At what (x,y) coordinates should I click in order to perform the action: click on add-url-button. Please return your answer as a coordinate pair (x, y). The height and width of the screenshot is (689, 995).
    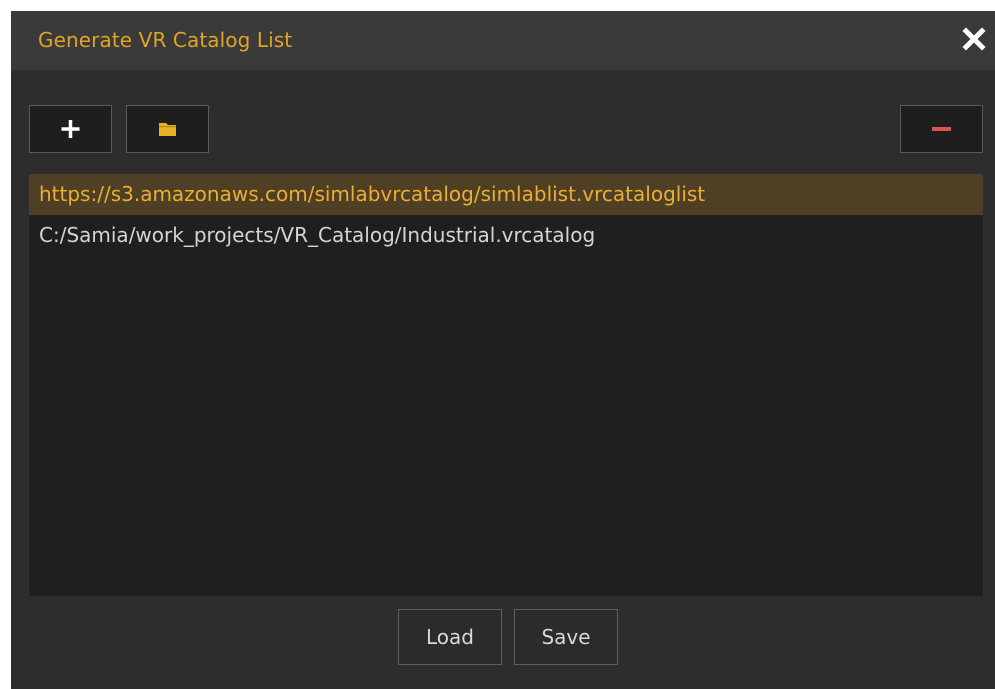
    Looking at the image, I should click on (70, 129).